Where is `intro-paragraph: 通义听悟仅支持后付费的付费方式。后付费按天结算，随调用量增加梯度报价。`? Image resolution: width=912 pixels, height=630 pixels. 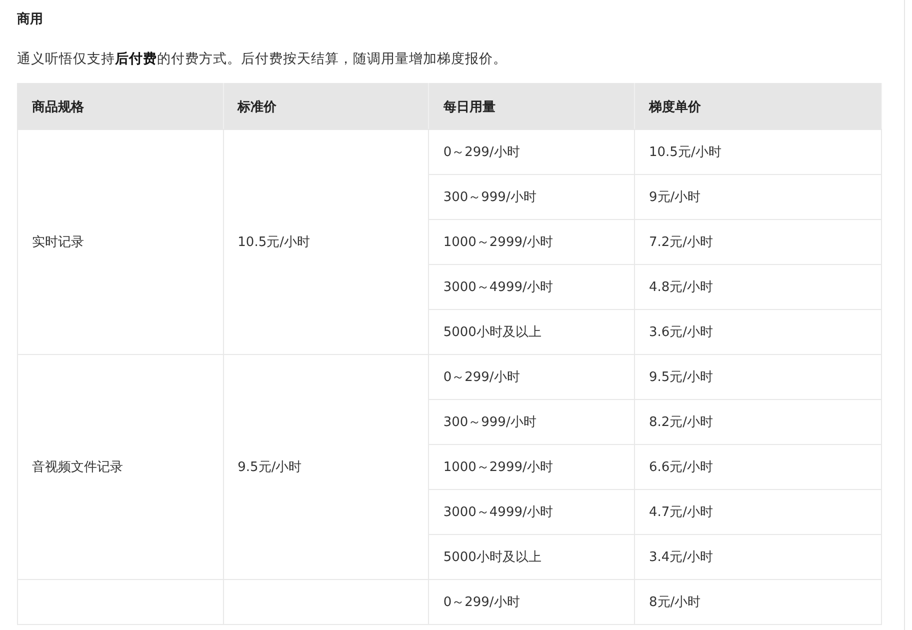 intro-paragraph: 通义听悟仅支持后付费的付费方式。后付费按天结算，随调用量增加梯度报价。 is located at coordinates (262, 59).